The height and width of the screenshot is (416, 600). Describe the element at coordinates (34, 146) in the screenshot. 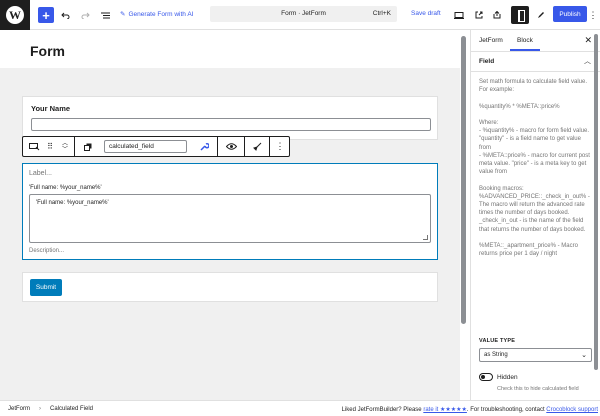

I see `block-type-icon` at that location.